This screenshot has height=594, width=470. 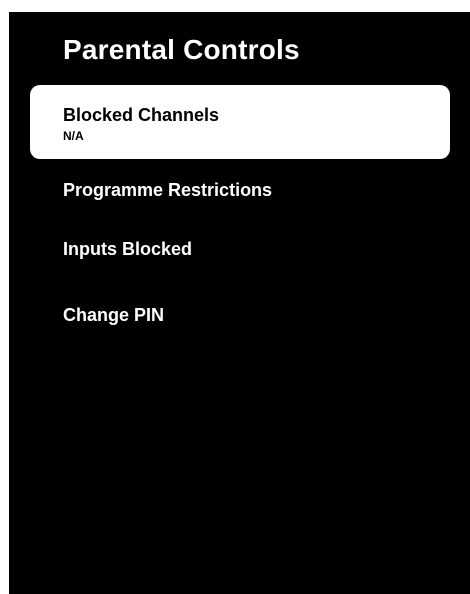 What do you see at coordinates (141, 115) in the screenshot?
I see `menu-item-label: Blocked Channels` at bounding box center [141, 115].